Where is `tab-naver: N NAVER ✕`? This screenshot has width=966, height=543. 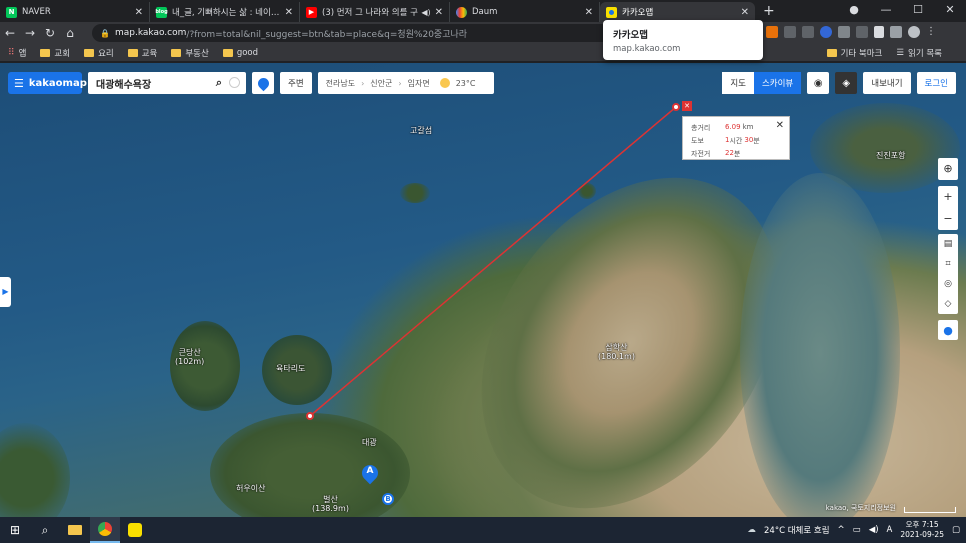
tab-naver: N NAVER ✕ is located at coordinates (75, 12).